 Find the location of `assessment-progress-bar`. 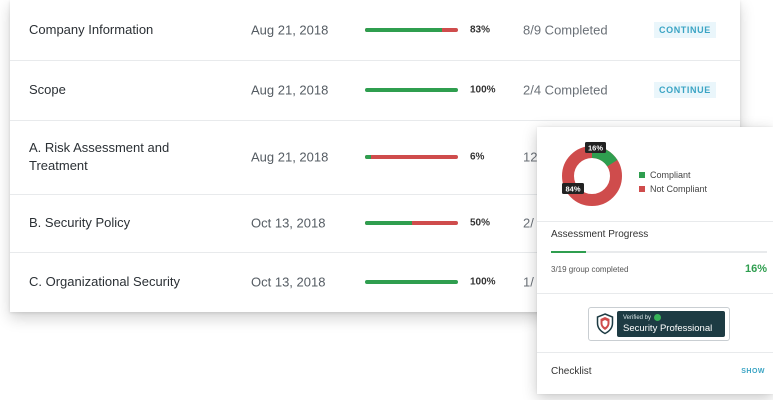

assessment-progress-bar is located at coordinates (659, 252).